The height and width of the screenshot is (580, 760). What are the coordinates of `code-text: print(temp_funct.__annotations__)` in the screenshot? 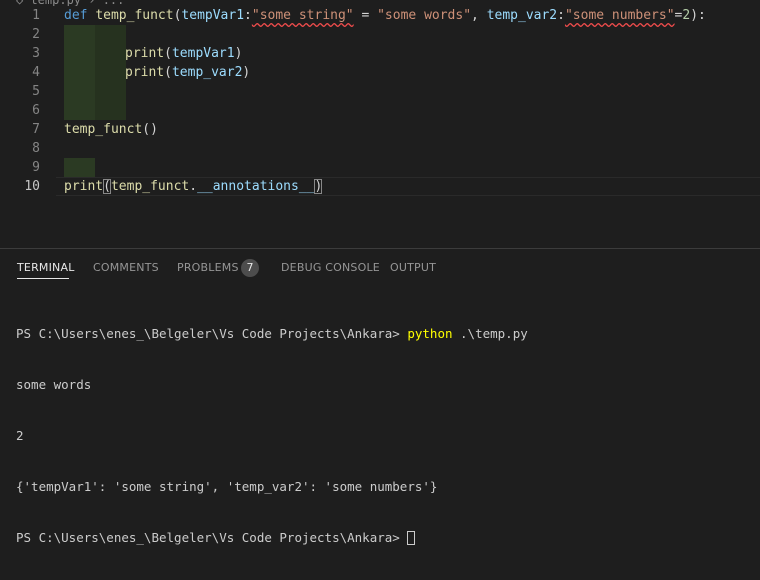 It's located at (193, 186).